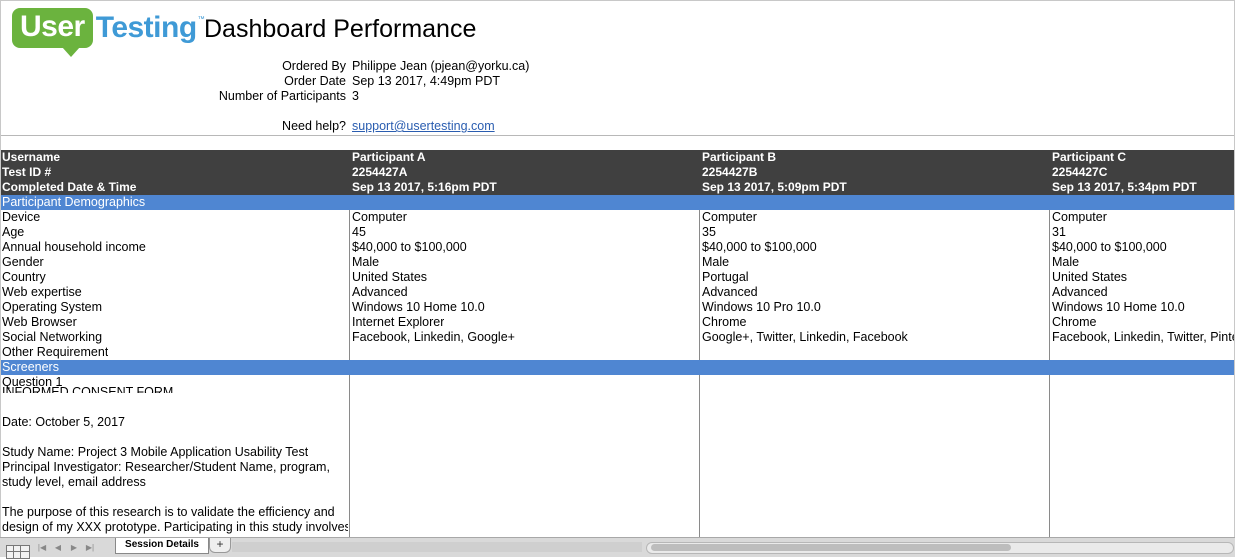 The width and height of the screenshot is (1235, 559). What do you see at coordinates (831, 547) in the screenshot?
I see `horizontal-scroll-thumb` at bounding box center [831, 547].